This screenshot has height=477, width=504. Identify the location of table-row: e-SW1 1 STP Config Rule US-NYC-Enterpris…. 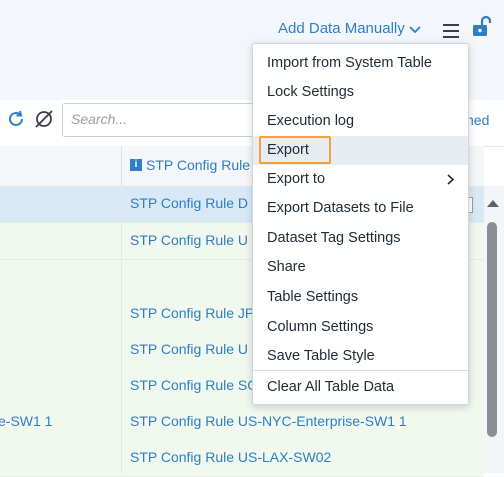
(242, 422).